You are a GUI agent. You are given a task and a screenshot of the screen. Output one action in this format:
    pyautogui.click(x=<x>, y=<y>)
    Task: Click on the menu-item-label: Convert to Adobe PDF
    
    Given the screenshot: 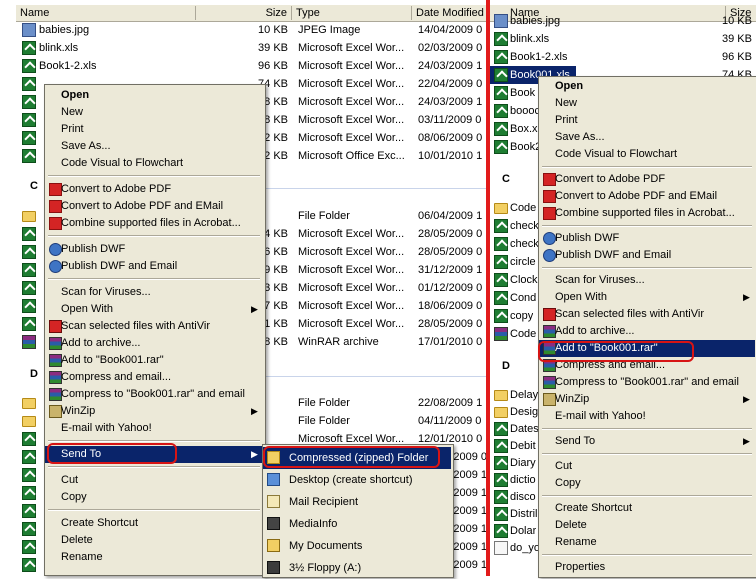 What is the action you would take?
    pyautogui.click(x=116, y=189)
    